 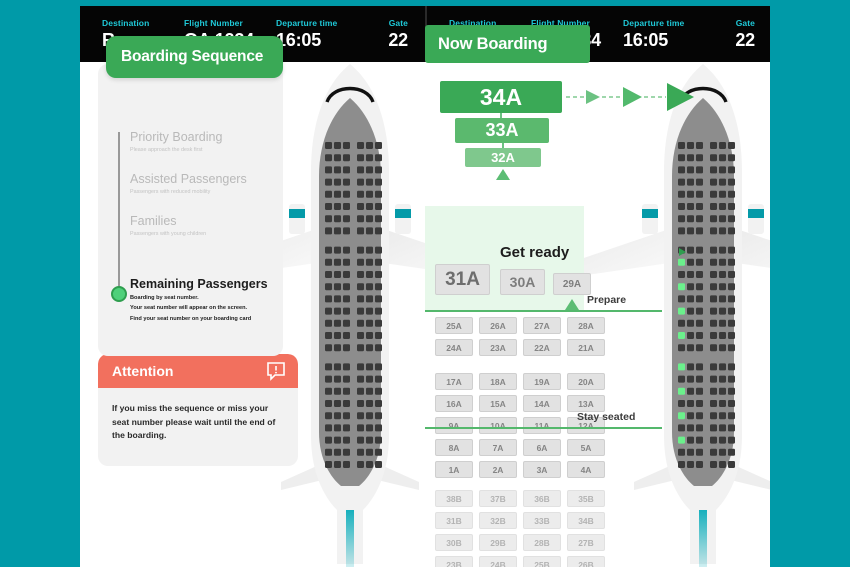 I want to click on step-subtitle: Passengers with reduced mobility, so click(x=170, y=192).